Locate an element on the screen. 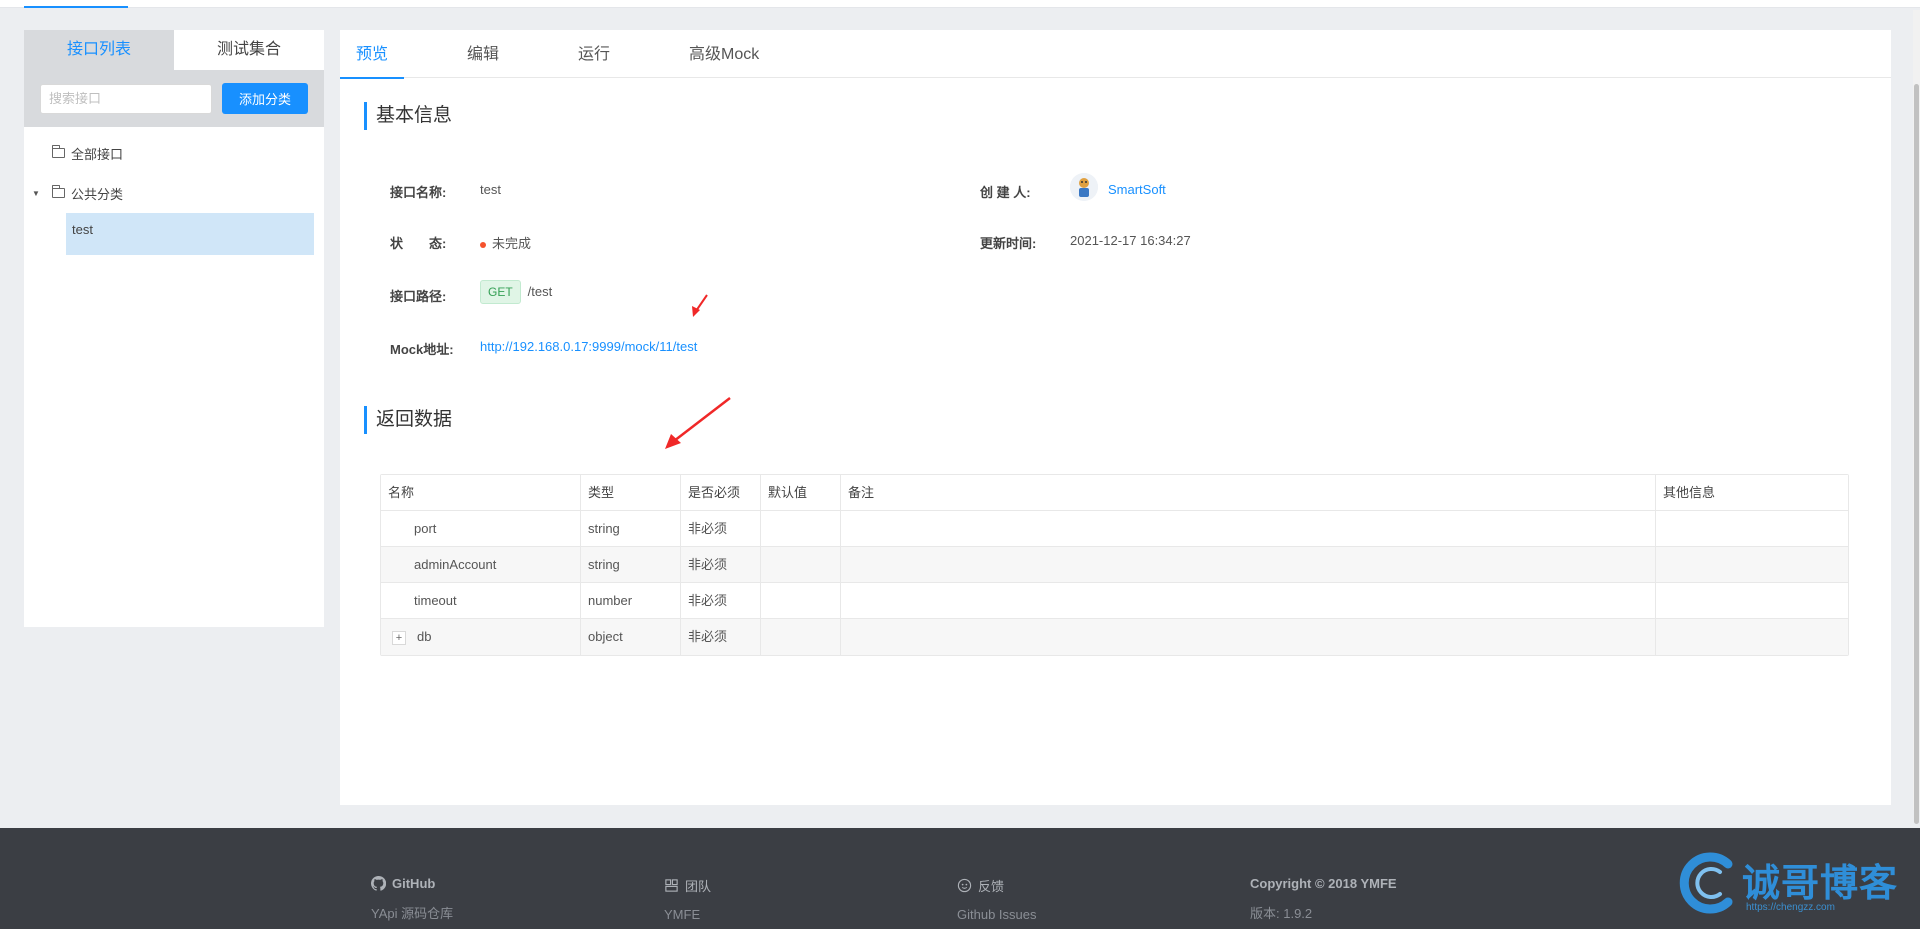  interface-tree: 全部接口 ▼ 公共分类 test is located at coordinates (174, 191).